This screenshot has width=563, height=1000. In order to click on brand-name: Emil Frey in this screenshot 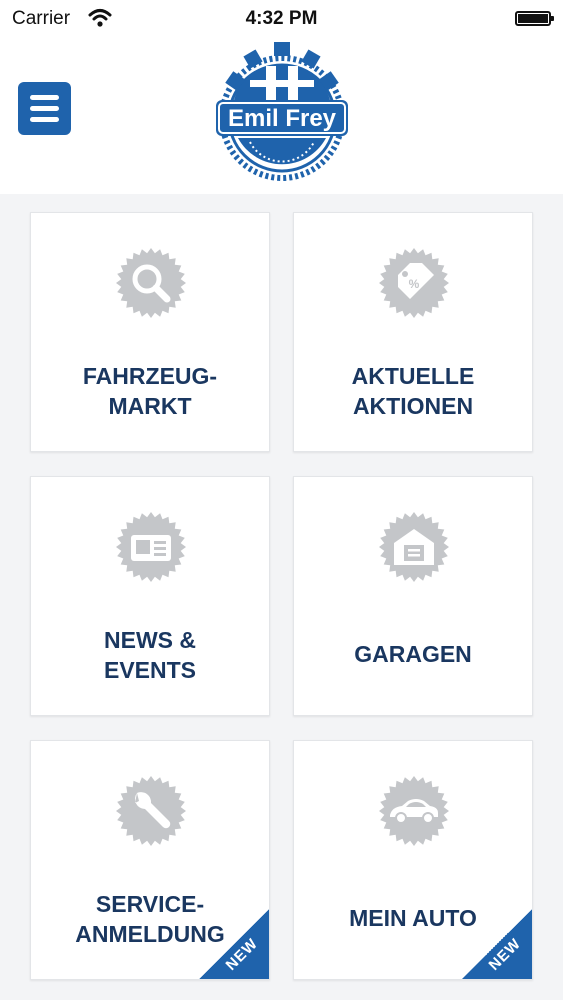, I will do `click(282, 118)`.